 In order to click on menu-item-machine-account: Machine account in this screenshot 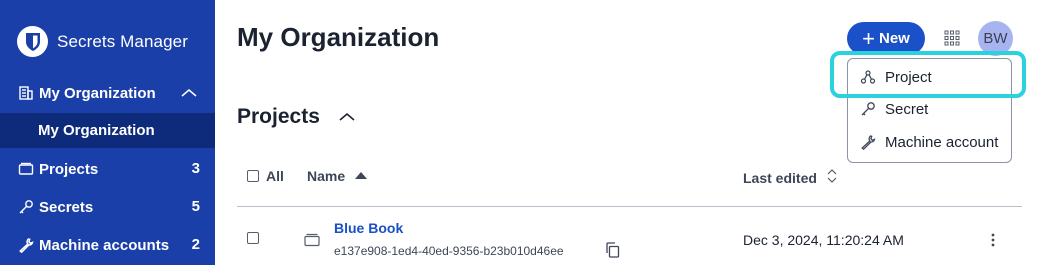, I will do `click(930, 142)`.